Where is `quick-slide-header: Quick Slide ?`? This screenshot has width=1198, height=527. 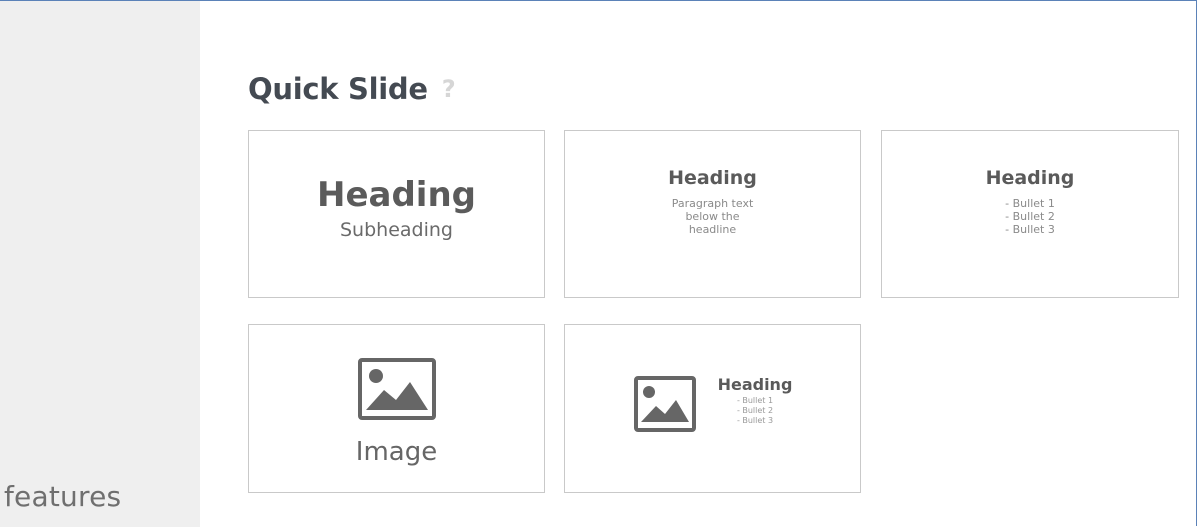
quick-slide-header: Quick Slide ? is located at coordinates (352, 89).